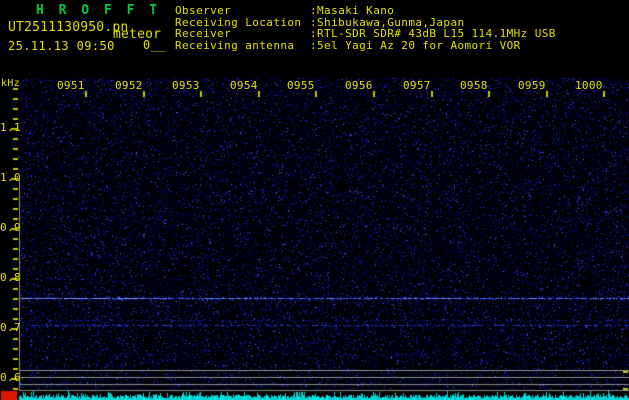  I want to click on time-tick-label: 0957, so click(417, 85).